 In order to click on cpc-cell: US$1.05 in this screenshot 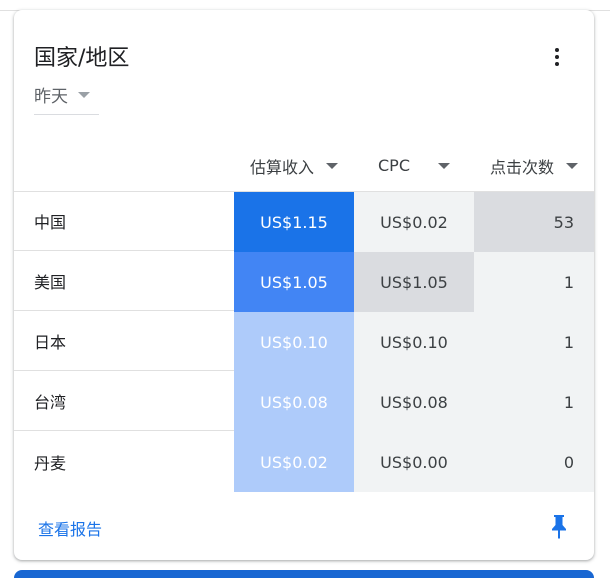, I will do `click(414, 282)`.